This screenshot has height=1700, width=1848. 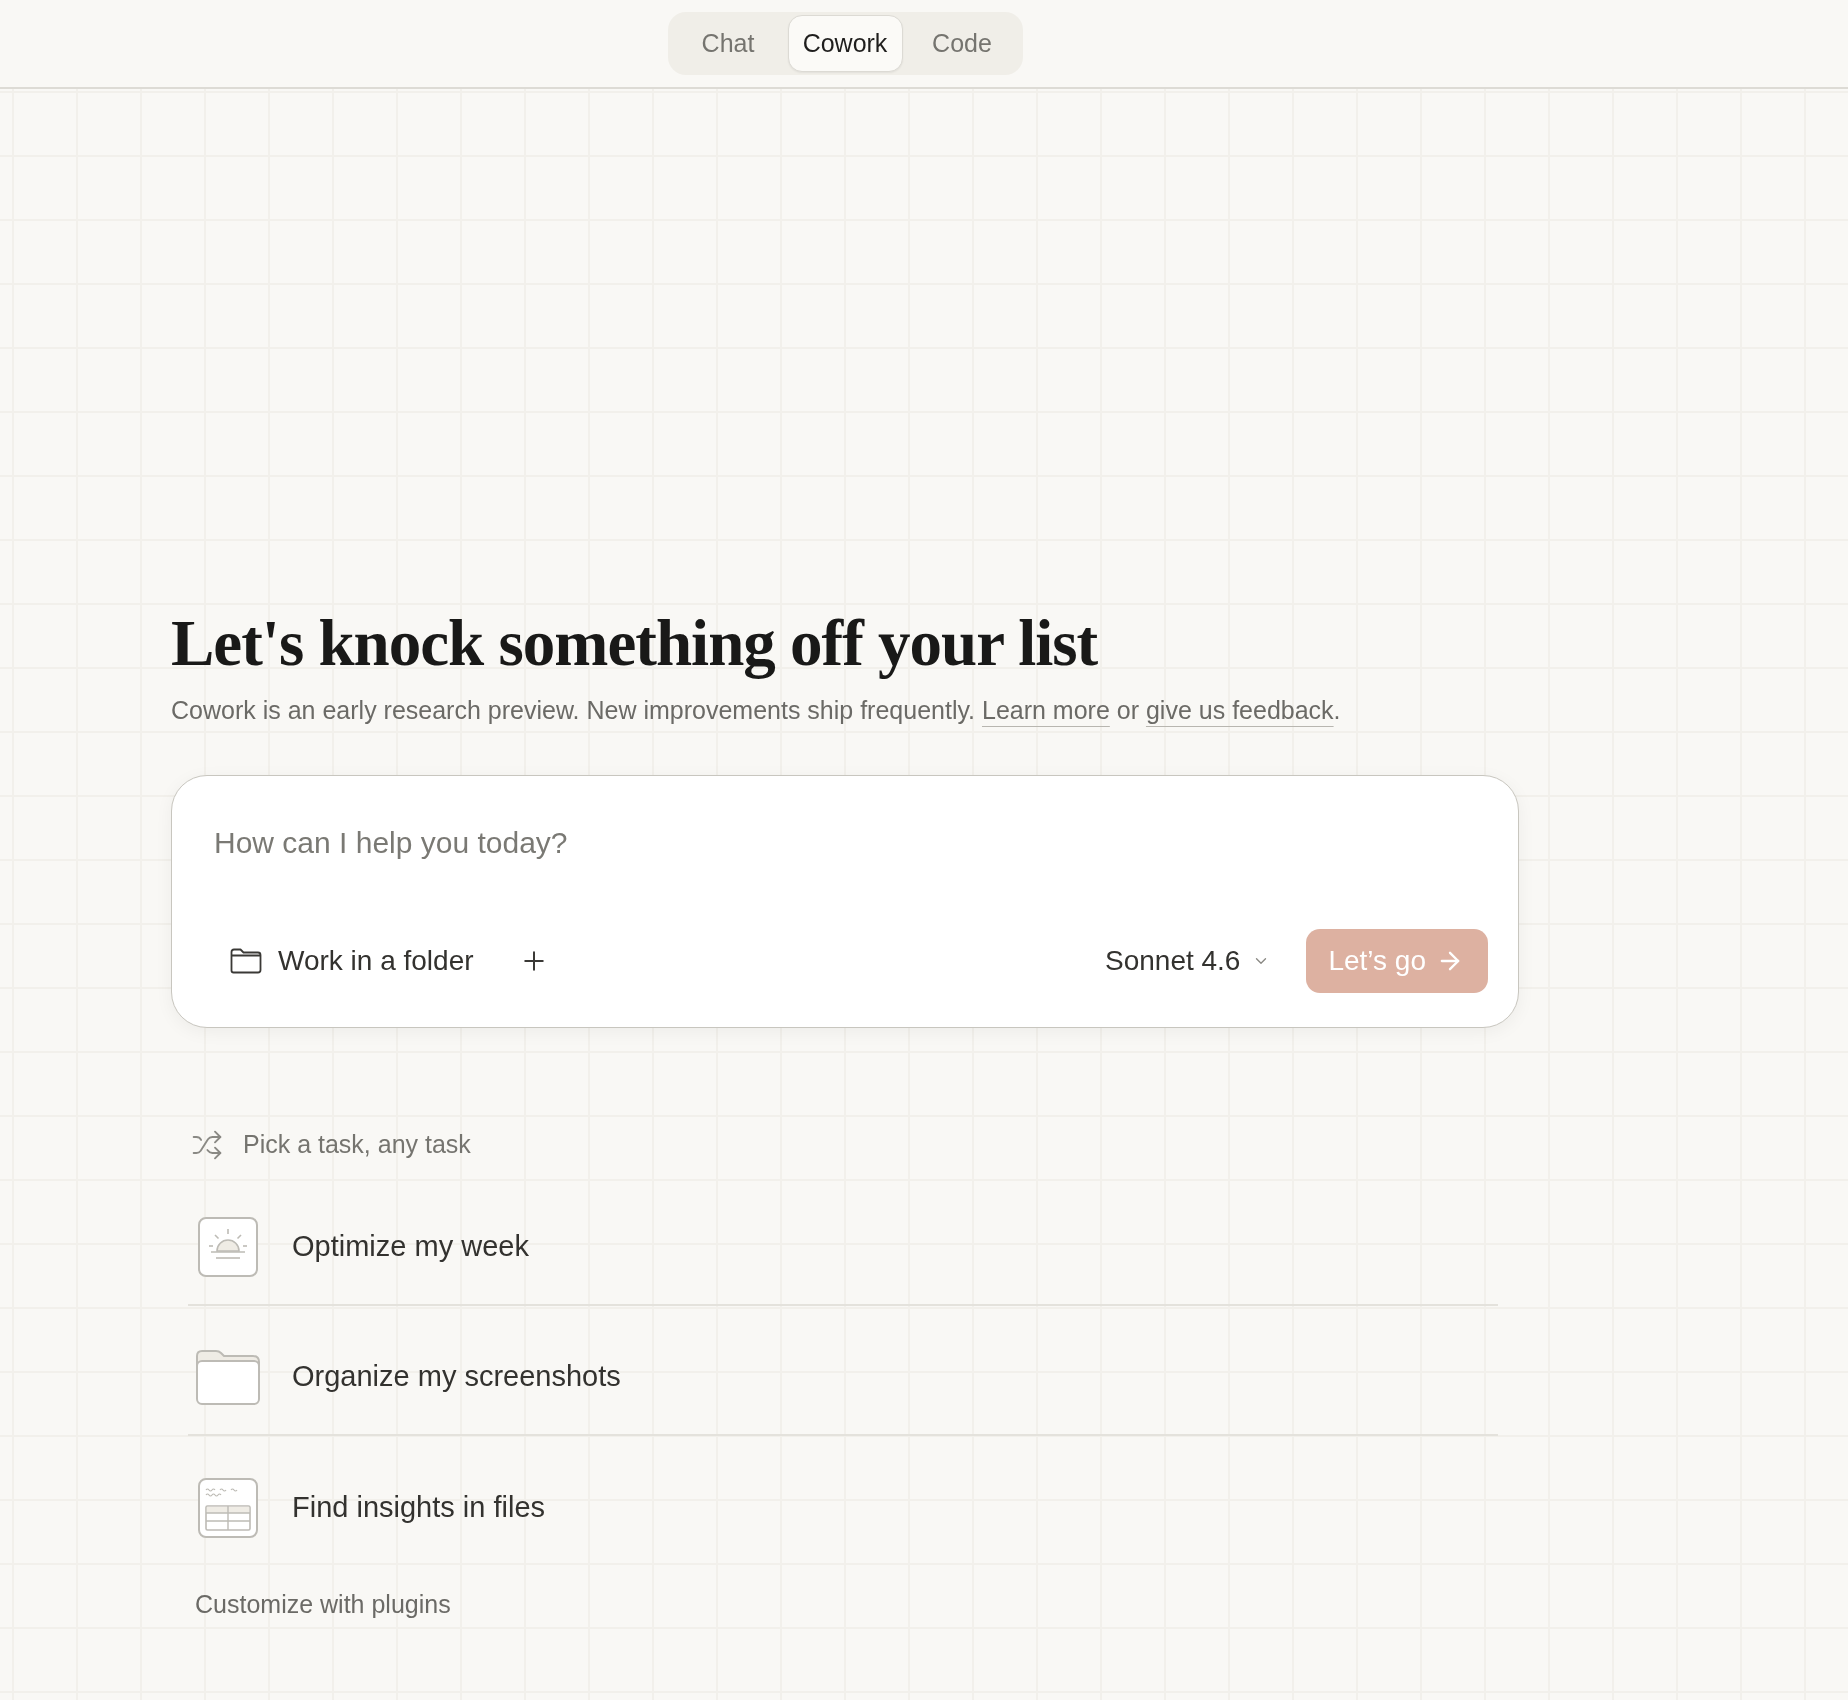 What do you see at coordinates (962, 43) in the screenshot?
I see `mode-tab: Code` at bounding box center [962, 43].